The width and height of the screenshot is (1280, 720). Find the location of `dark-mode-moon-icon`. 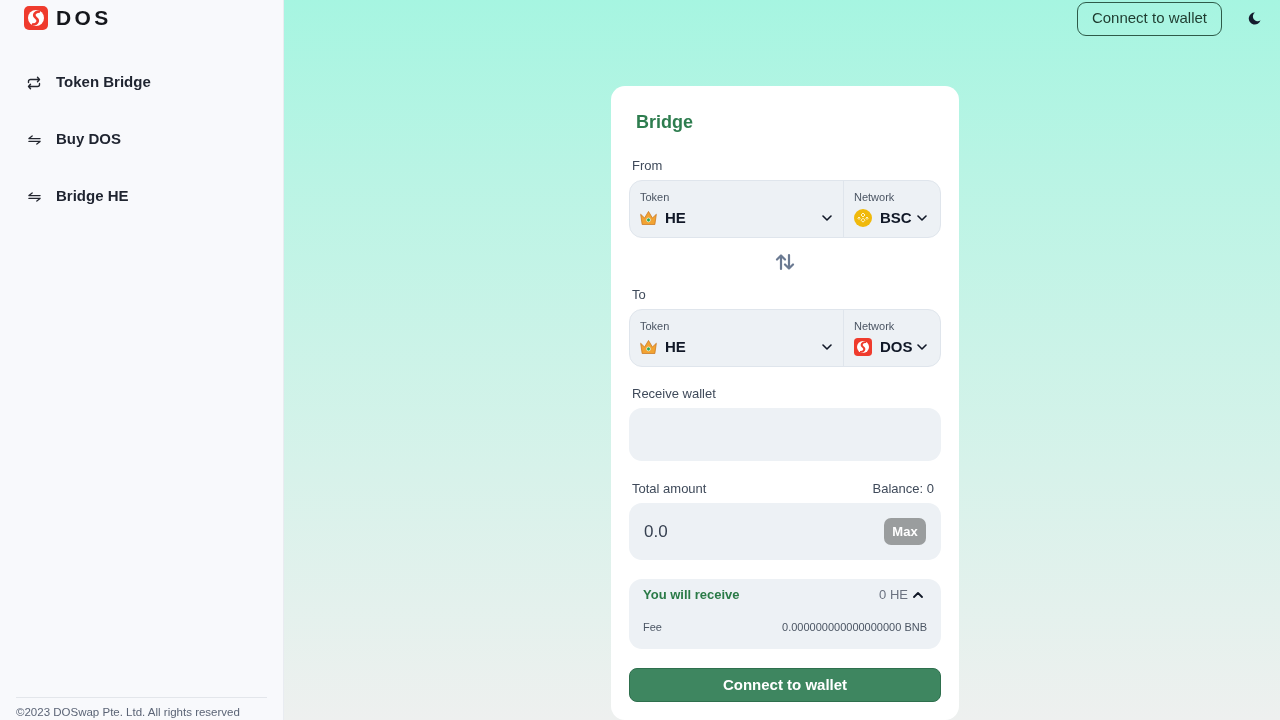

dark-mode-moon-icon is located at coordinates (1254, 18).